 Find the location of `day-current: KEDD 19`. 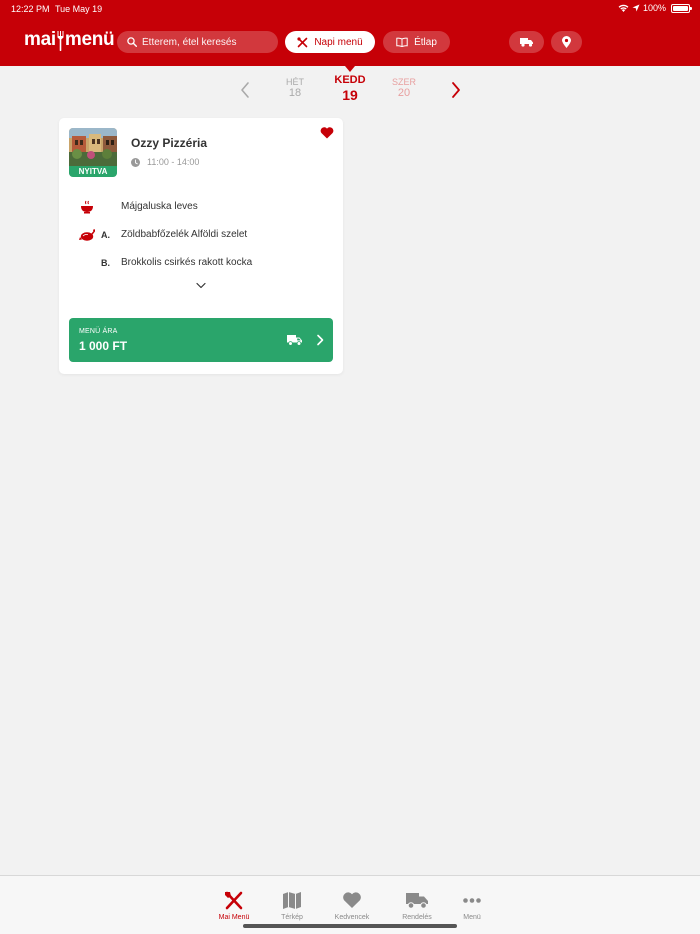

day-current: KEDD 19 is located at coordinates (350, 88).